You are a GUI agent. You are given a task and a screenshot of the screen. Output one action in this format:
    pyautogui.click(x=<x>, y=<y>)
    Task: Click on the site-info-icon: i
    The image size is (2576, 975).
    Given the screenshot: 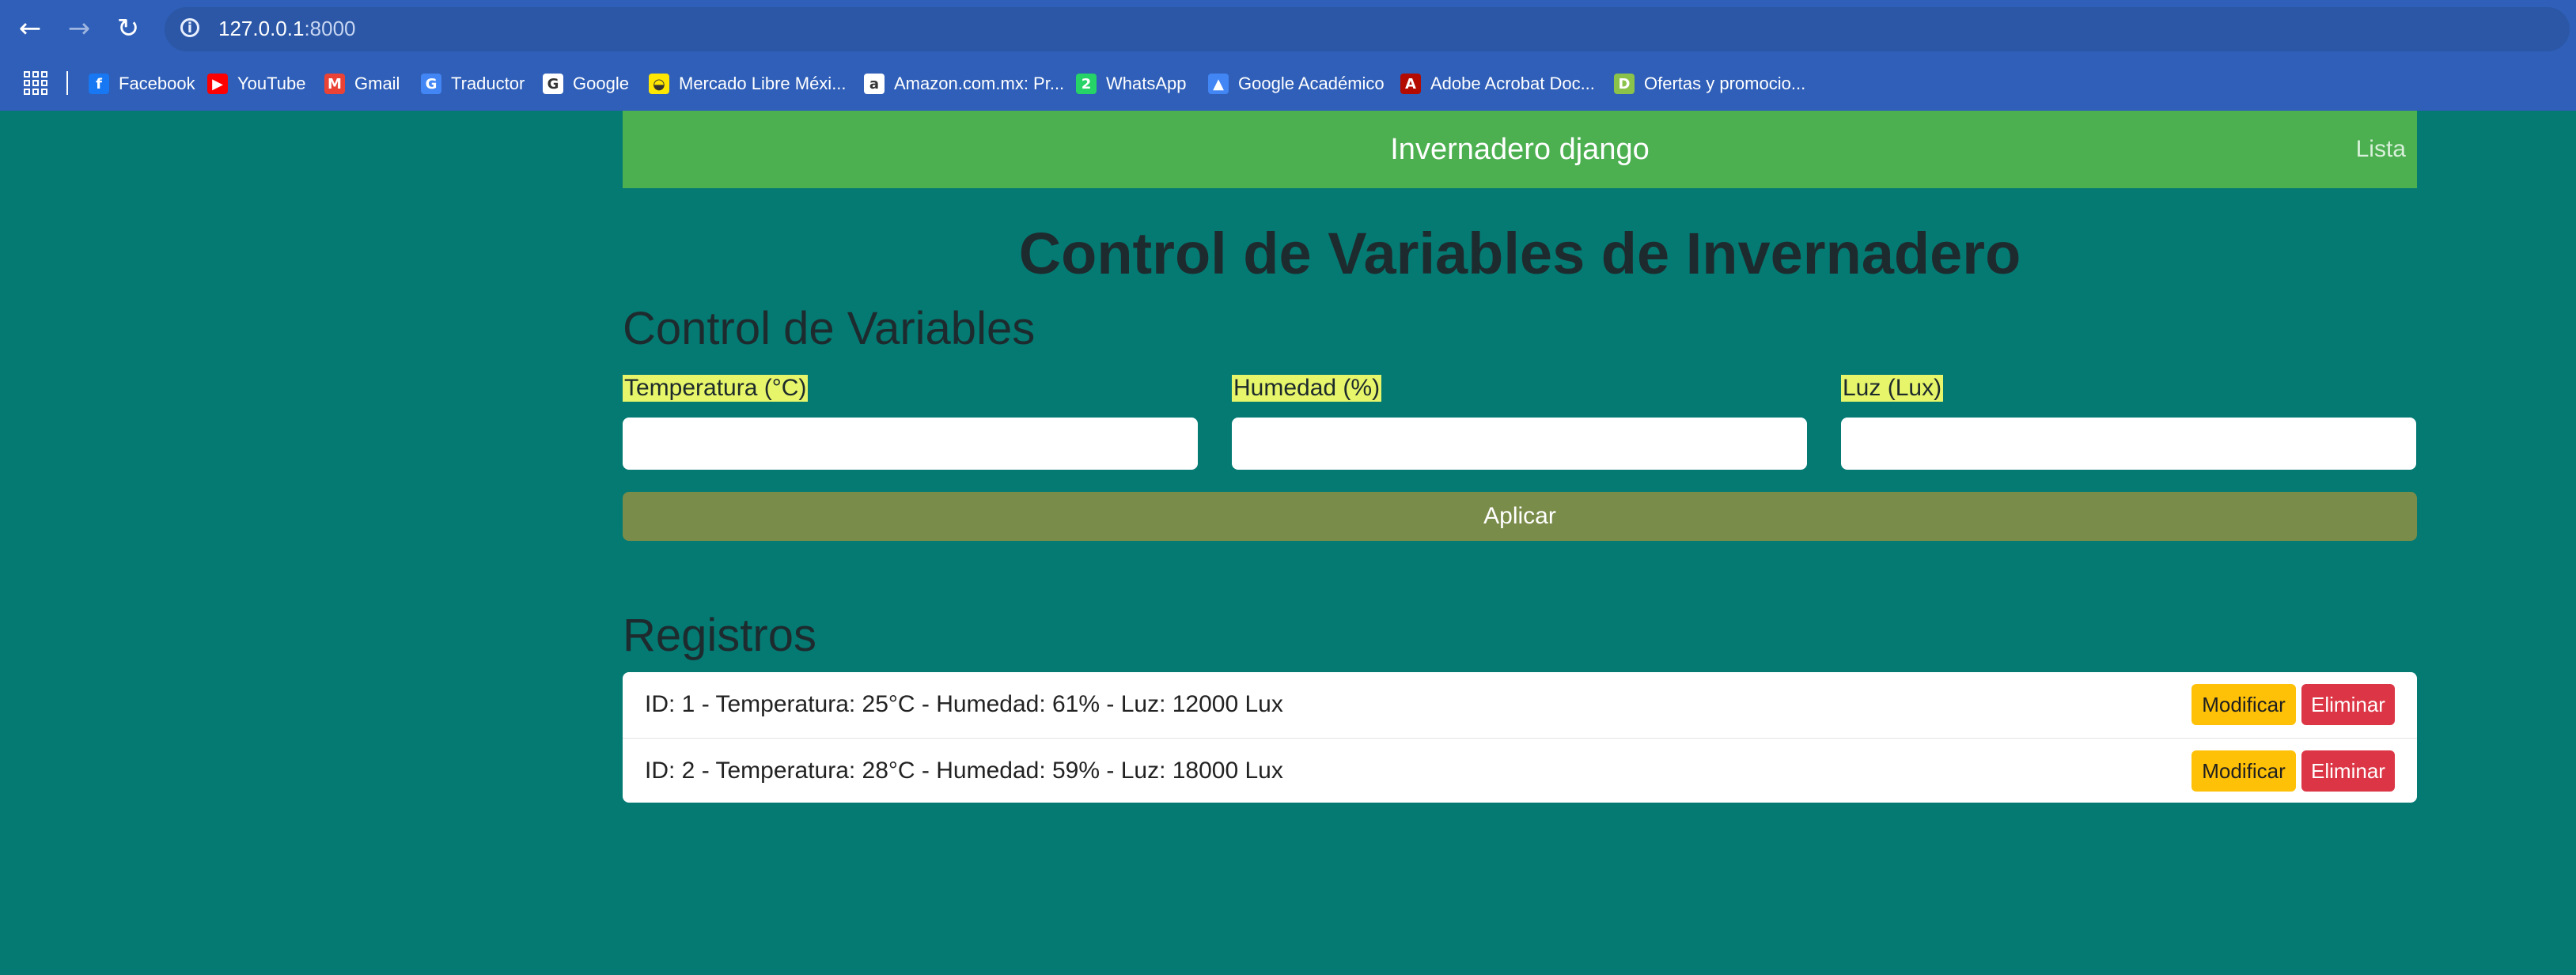 What is the action you would take?
    pyautogui.click(x=189, y=27)
    